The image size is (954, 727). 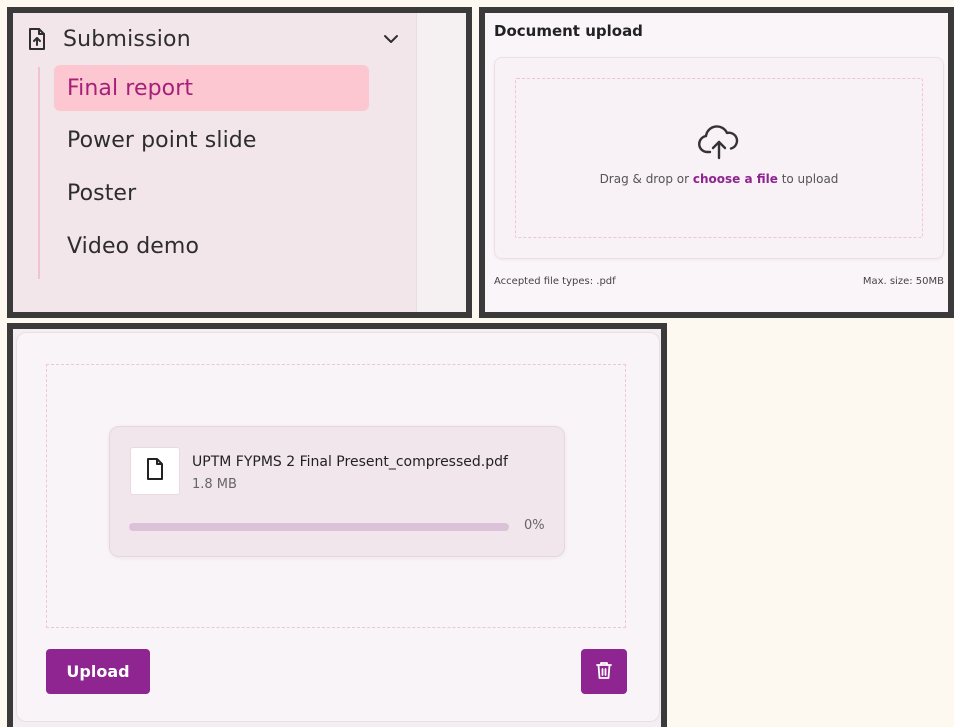 I want to click on file-icon-box, so click(x=155, y=471).